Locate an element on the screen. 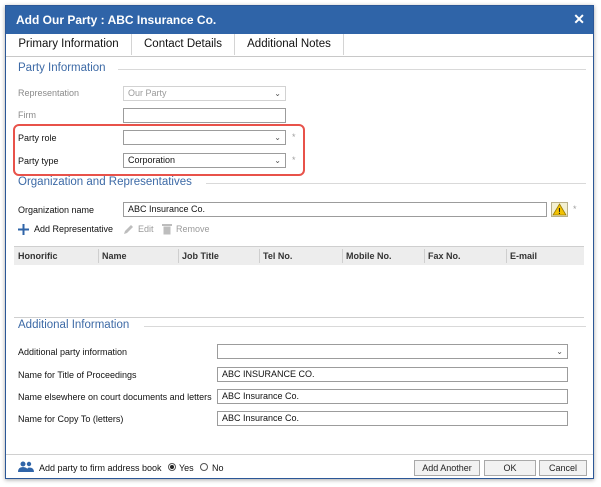 The image size is (601, 487). warning-triangle-icon: ! is located at coordinates (559, 209).